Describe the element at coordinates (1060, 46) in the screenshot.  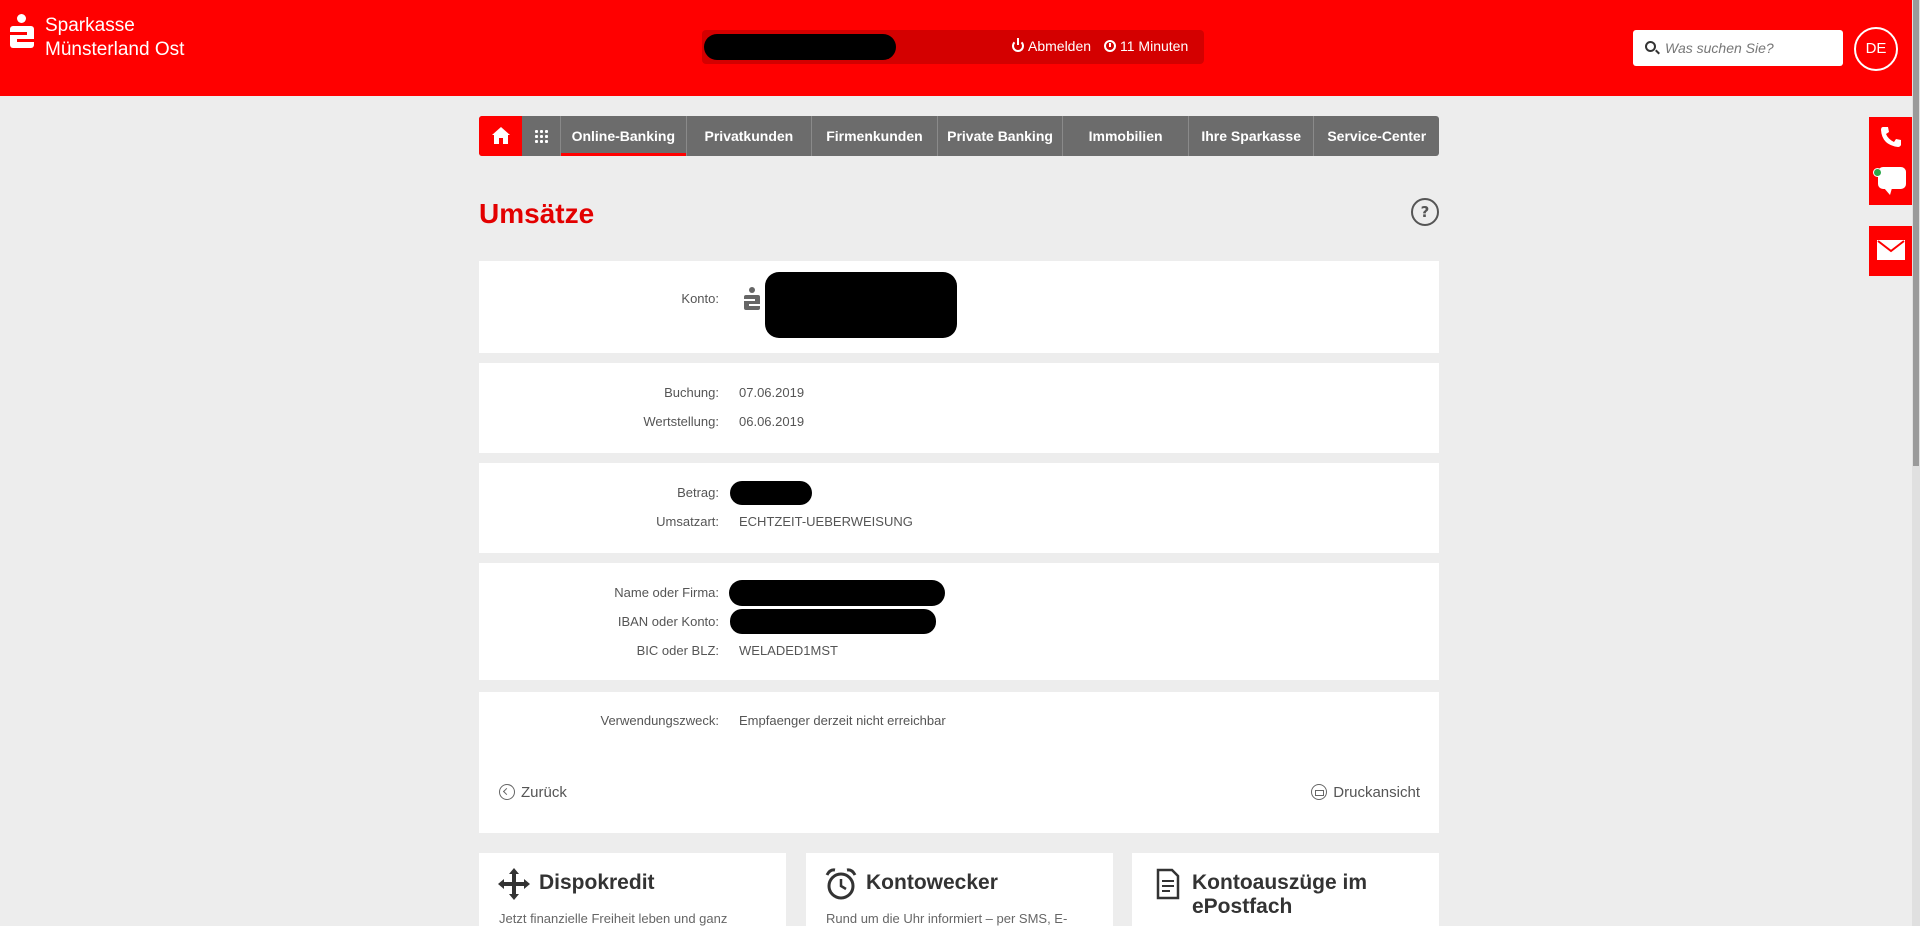
I see `logout-label: Abmelden` at that location.